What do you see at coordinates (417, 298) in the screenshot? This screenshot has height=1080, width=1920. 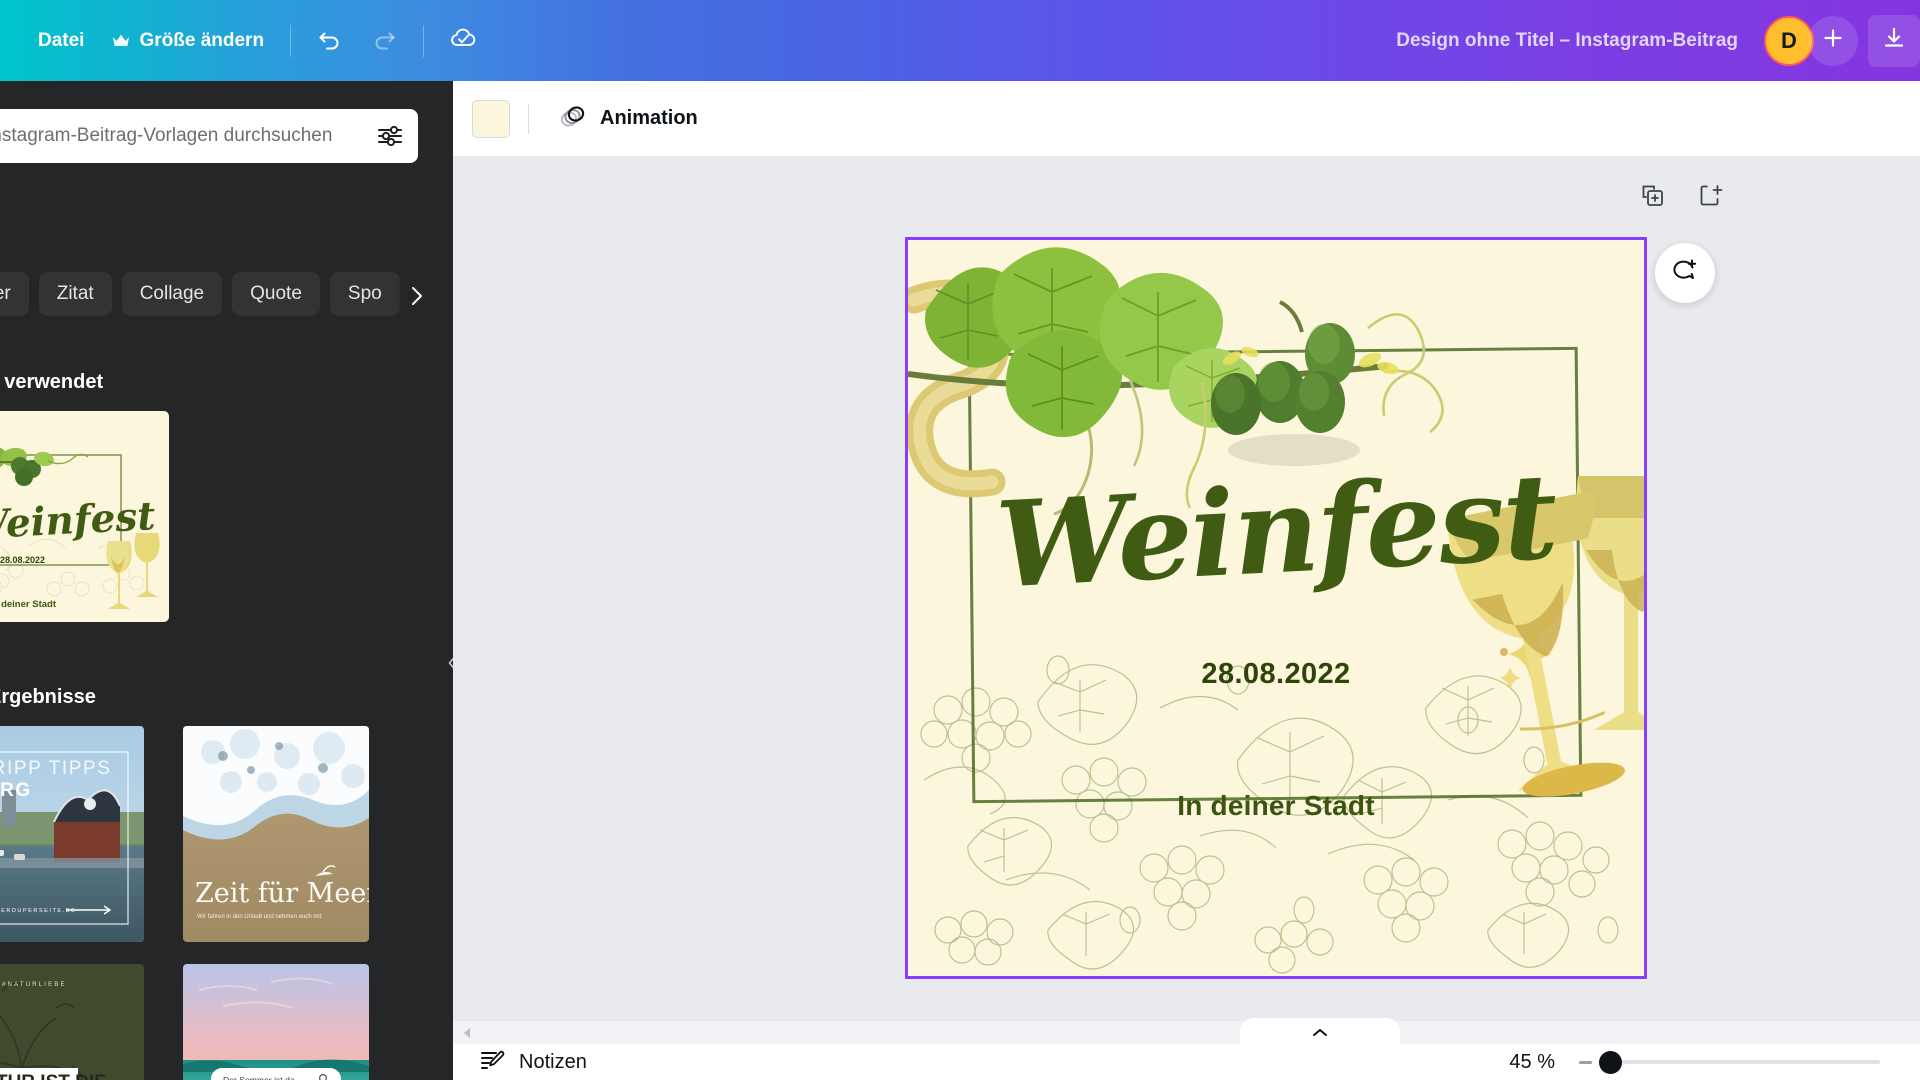 I see `chevron-right-icon` at bounding box center [417, 298].